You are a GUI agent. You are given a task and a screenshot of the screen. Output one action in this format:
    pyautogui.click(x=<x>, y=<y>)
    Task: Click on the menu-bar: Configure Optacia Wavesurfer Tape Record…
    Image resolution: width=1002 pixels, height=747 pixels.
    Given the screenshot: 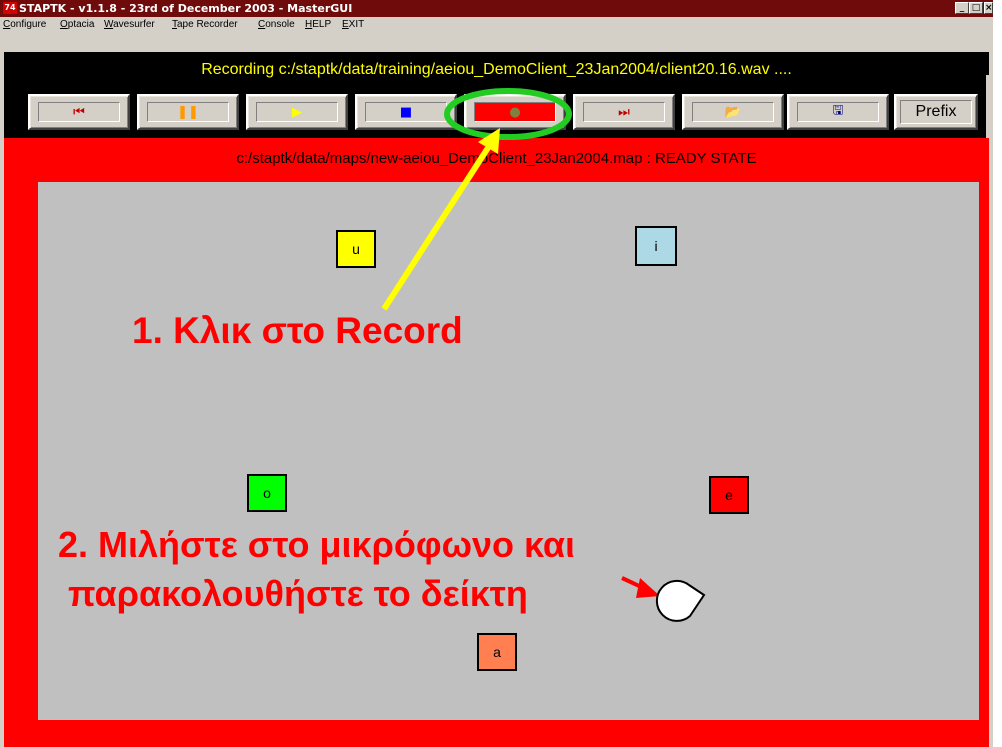 What is the action you would take?
    pyautogui.click(x=496, y=24)
    